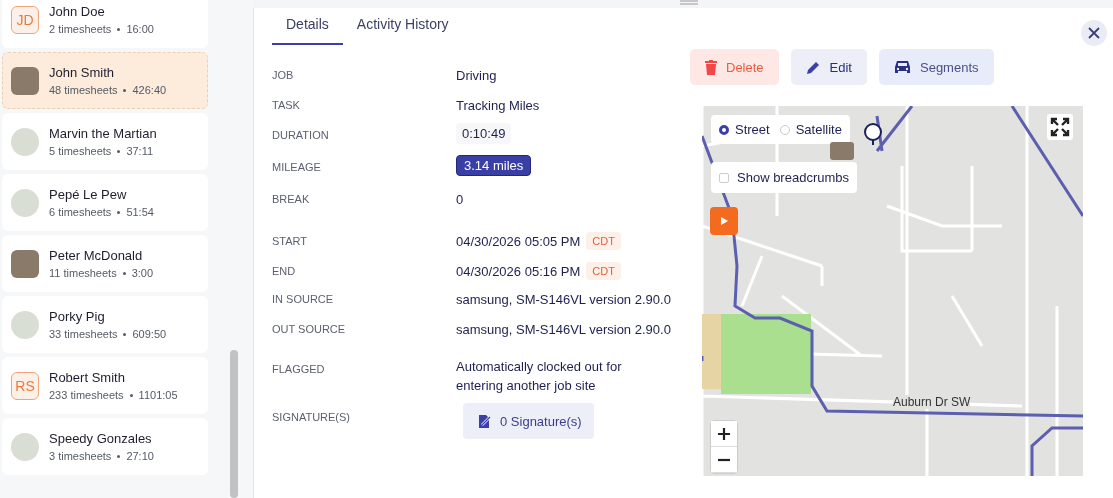  I want to click on employee-card: Pepé Le Pew 6 timesheets 51:54, so click(105, 202).